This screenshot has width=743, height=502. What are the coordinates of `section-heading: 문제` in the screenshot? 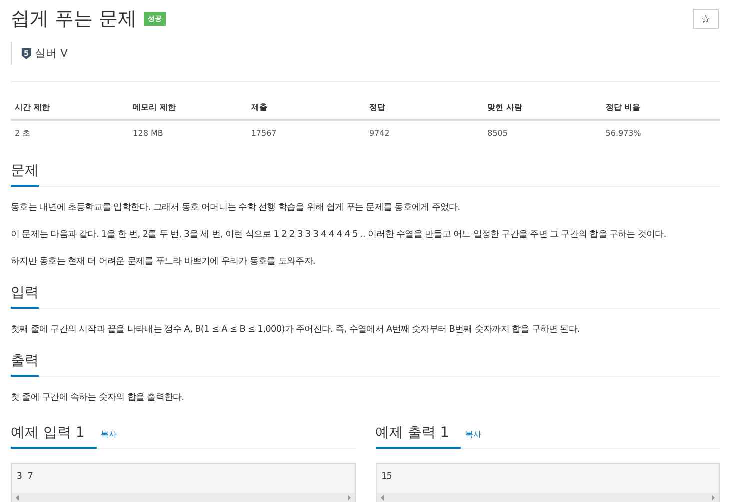 It's located at (25, 174).